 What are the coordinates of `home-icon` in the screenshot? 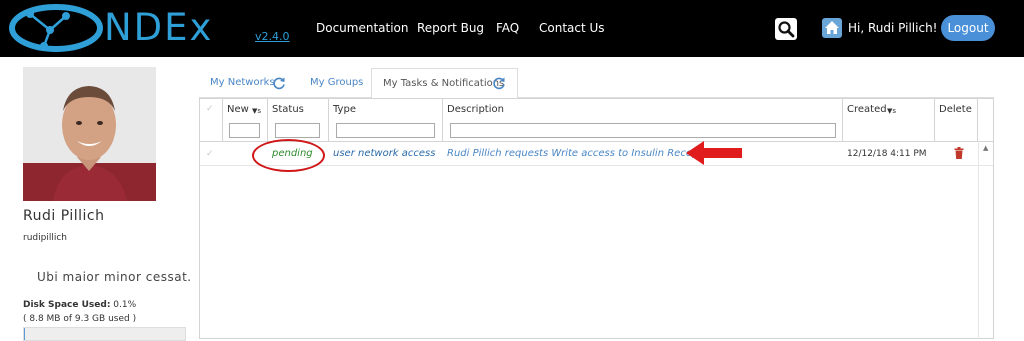 It's located at (832, 28).